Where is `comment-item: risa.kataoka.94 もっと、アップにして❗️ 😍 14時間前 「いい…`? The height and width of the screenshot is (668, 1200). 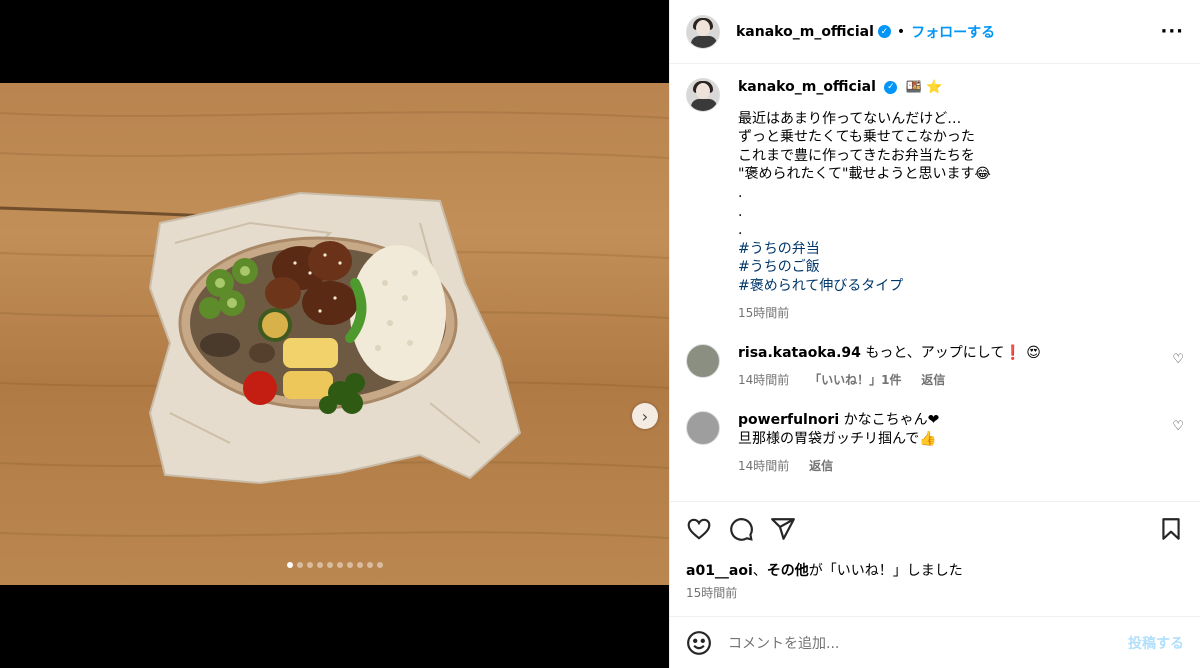 comment-item: risa.kataoka.94 もっと、アップにして❗️ 😍 14時間前 「いい… is located at coordinates (935, 366).